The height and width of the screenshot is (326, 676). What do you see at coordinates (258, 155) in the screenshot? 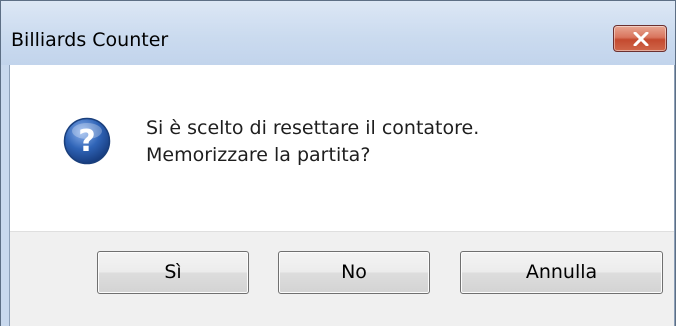
I see `message-line-2: Memorizzare la partita?` at bounding box center [258, 155].